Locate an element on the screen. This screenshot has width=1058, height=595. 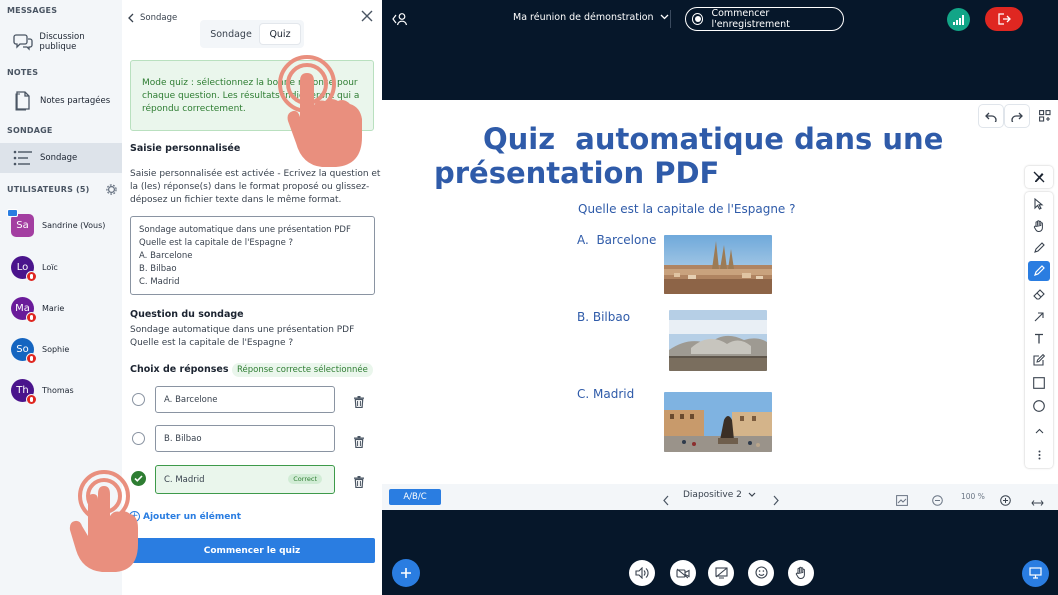
tool-ellipse is located at coordinates (1039, 406).